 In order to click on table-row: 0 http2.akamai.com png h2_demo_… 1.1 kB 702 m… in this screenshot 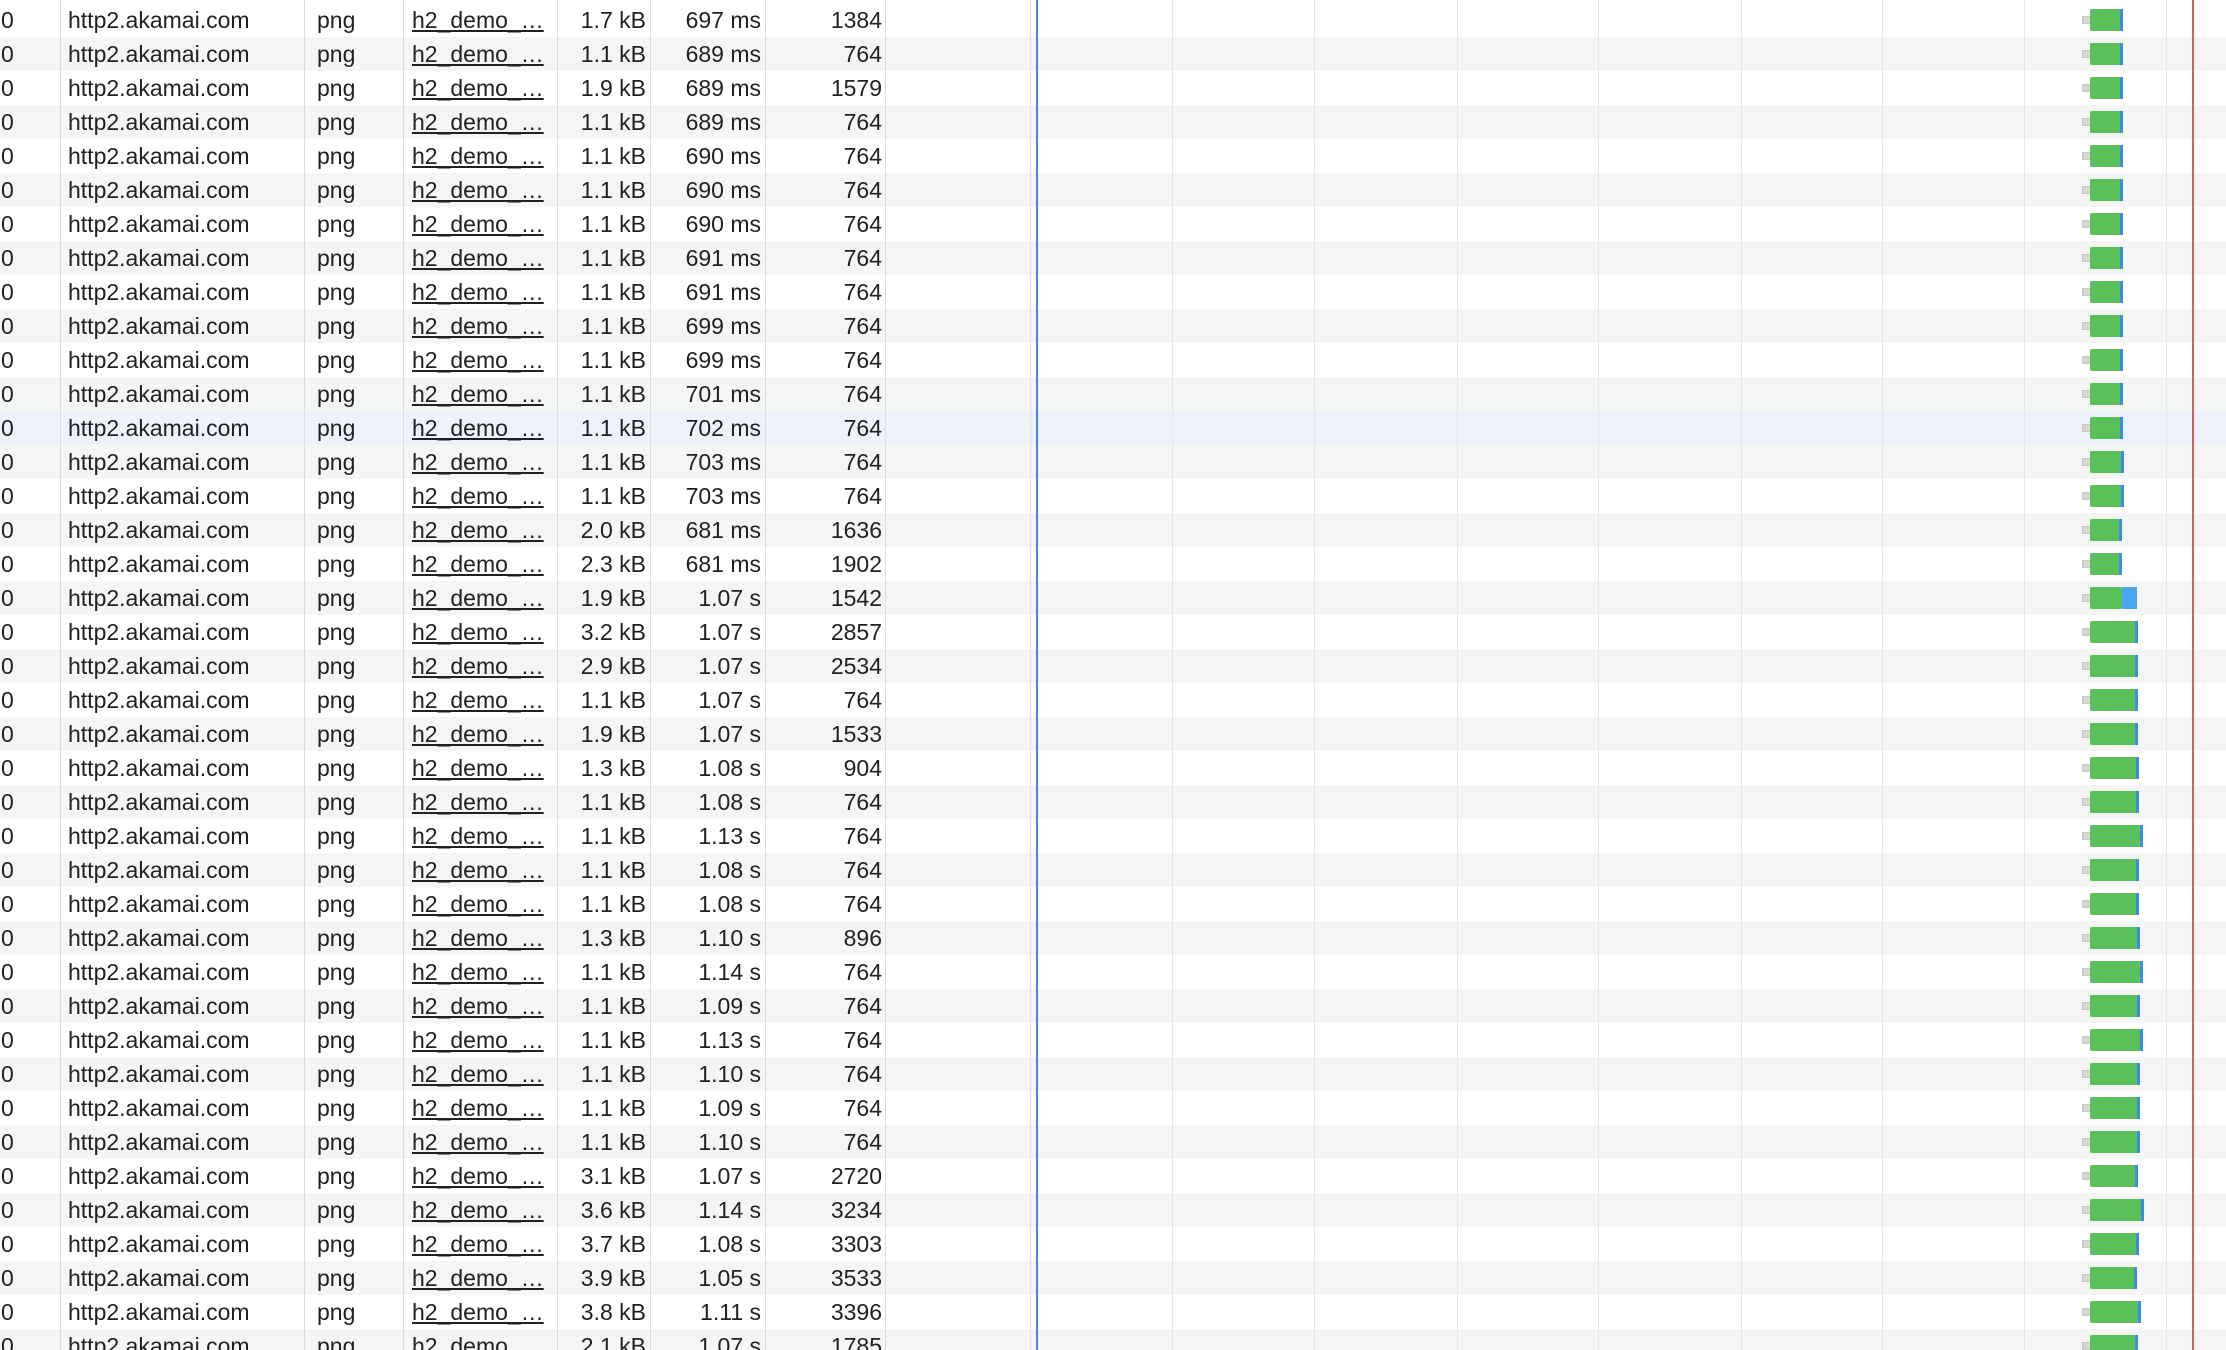, I will do `click(1113, 428)`.